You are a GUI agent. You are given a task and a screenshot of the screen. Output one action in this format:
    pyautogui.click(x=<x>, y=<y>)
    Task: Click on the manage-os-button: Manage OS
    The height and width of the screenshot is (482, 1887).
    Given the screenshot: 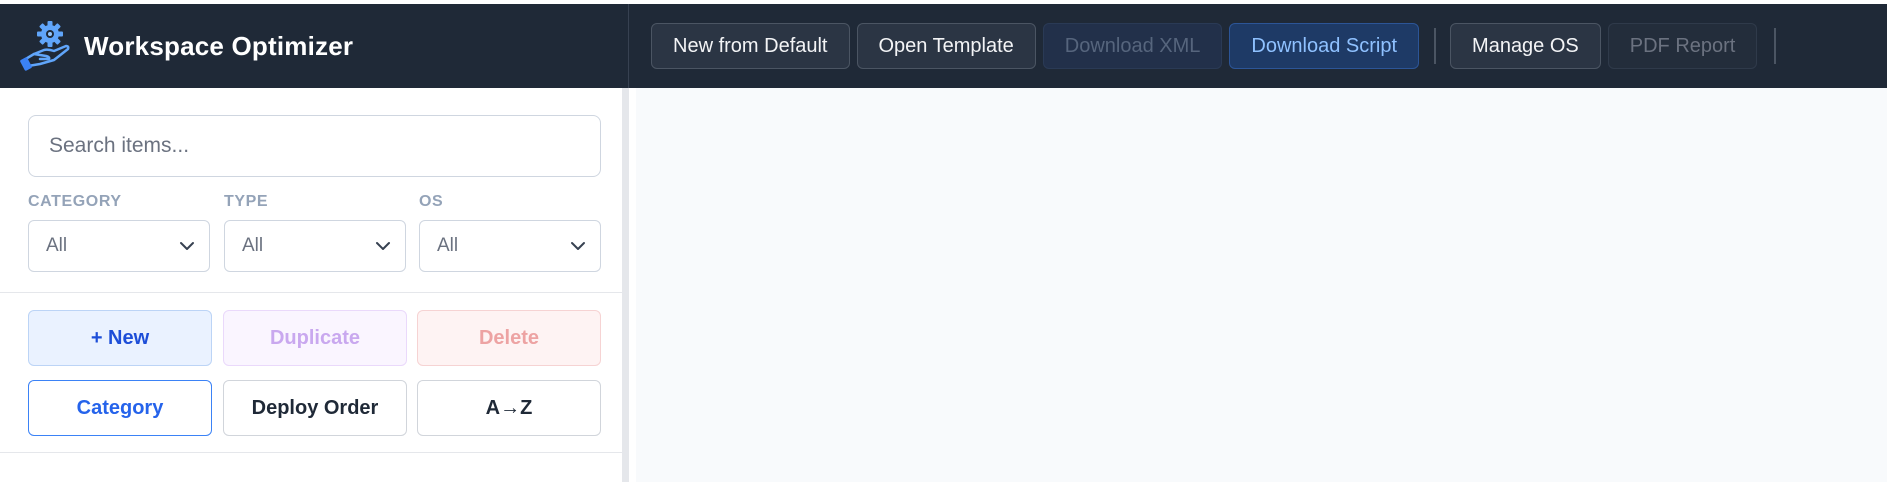 What is the action you would take?
    pyautogui.click(x=1525, y=46)
    